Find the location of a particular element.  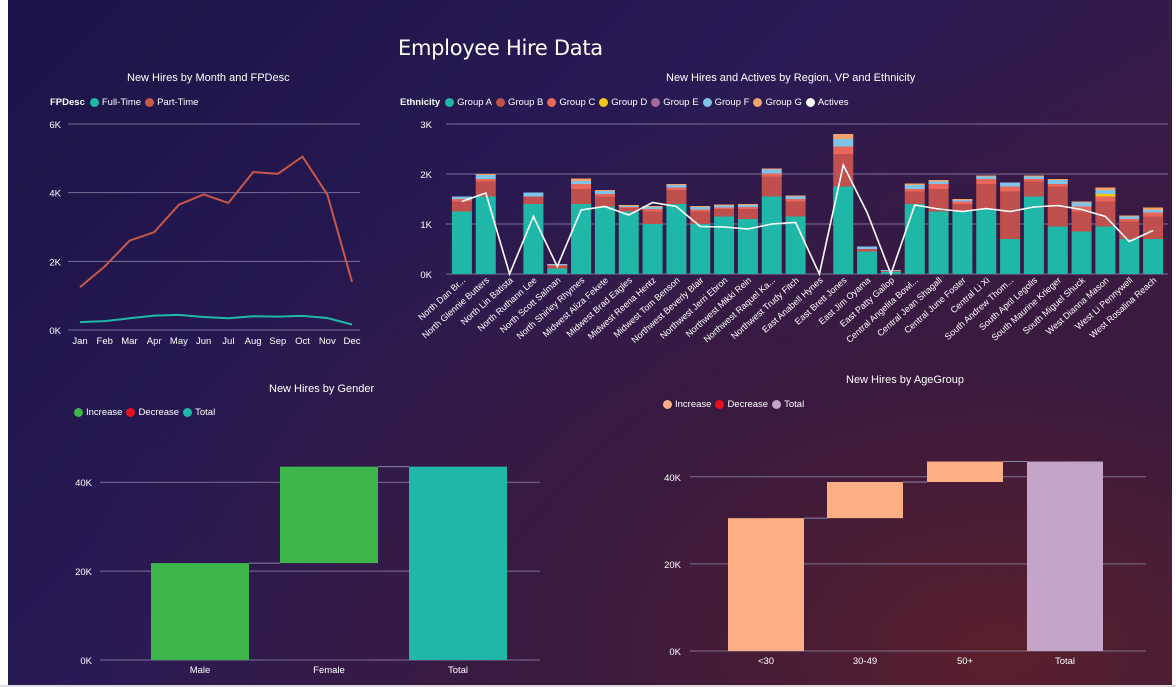

month-x-tick: Jun is located at coordinates (203, 341).